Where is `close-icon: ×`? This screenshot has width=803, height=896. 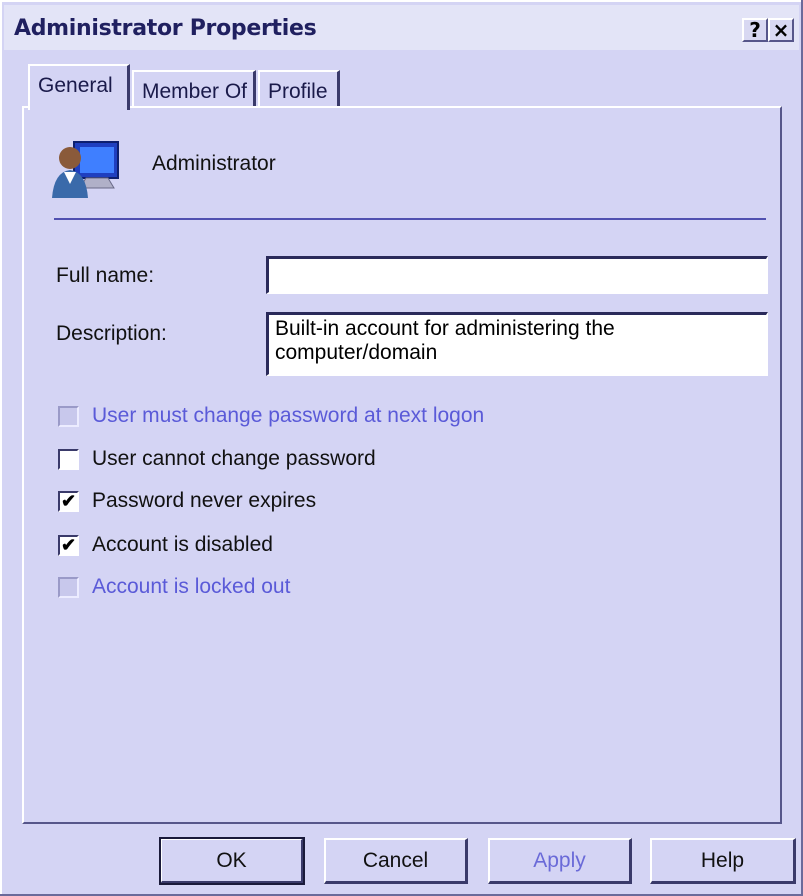 close-icon: × is located at coordinates (781, 30).